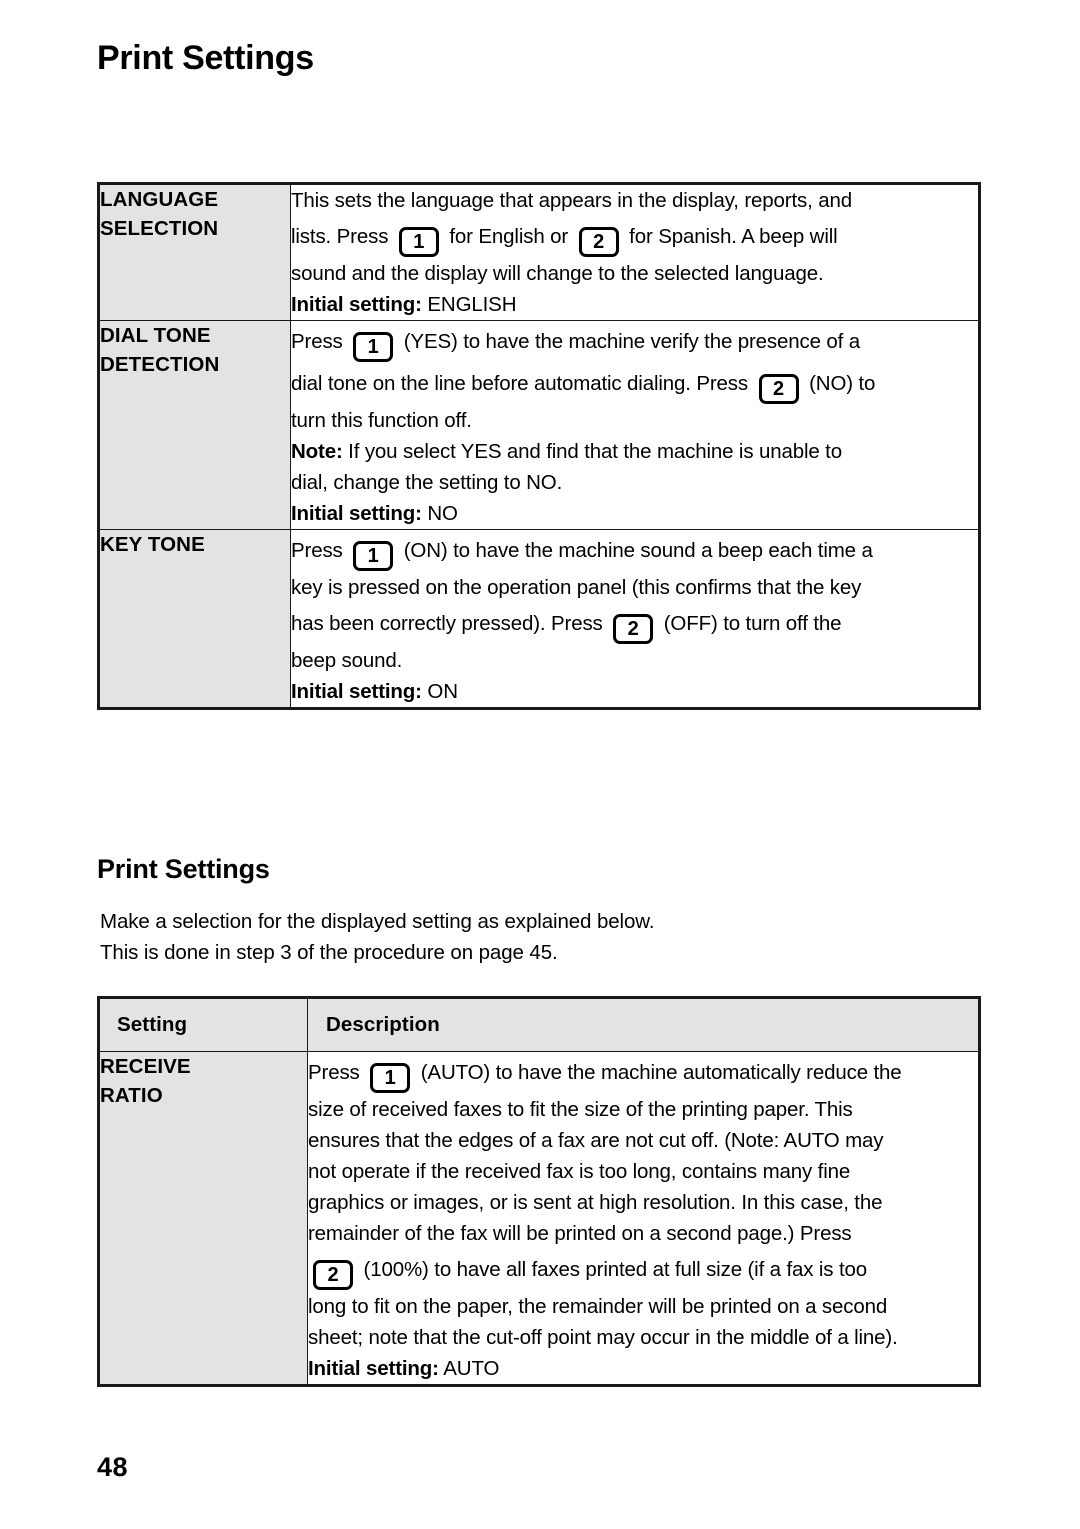 This screenshot has width=1080, height=1529. I want to click on description-line: beep sound., so click(347, 660).